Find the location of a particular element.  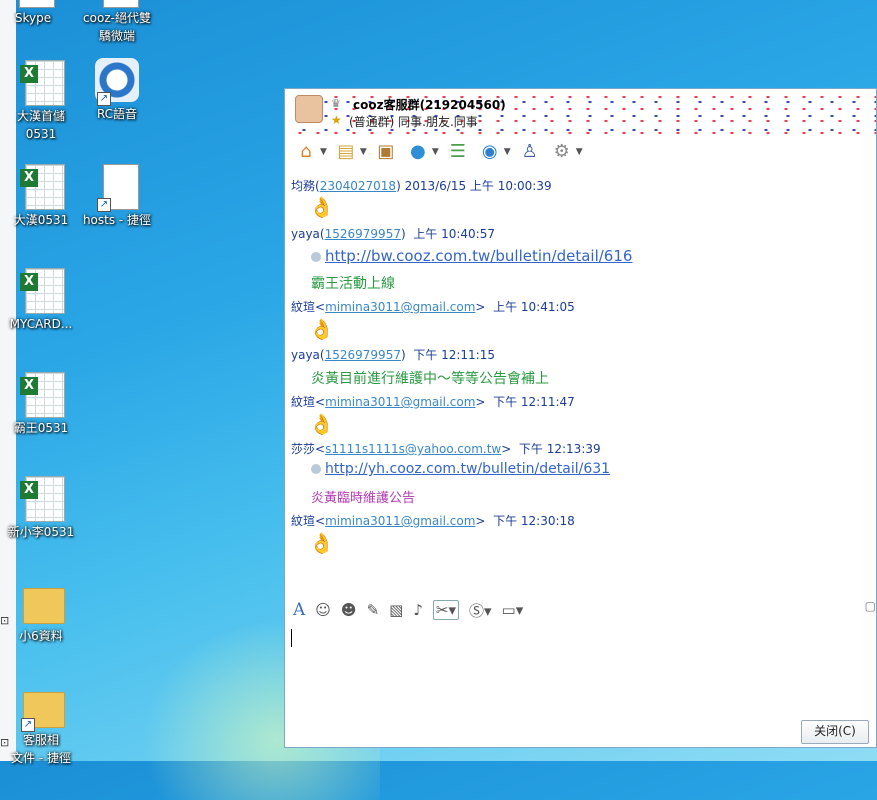

file-icon: ↗ is located at coordinates (117, 188).